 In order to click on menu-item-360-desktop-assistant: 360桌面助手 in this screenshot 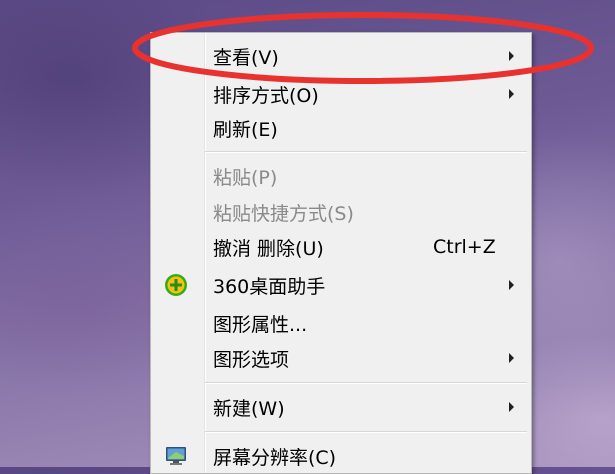, I will do `click(341, 285)`.